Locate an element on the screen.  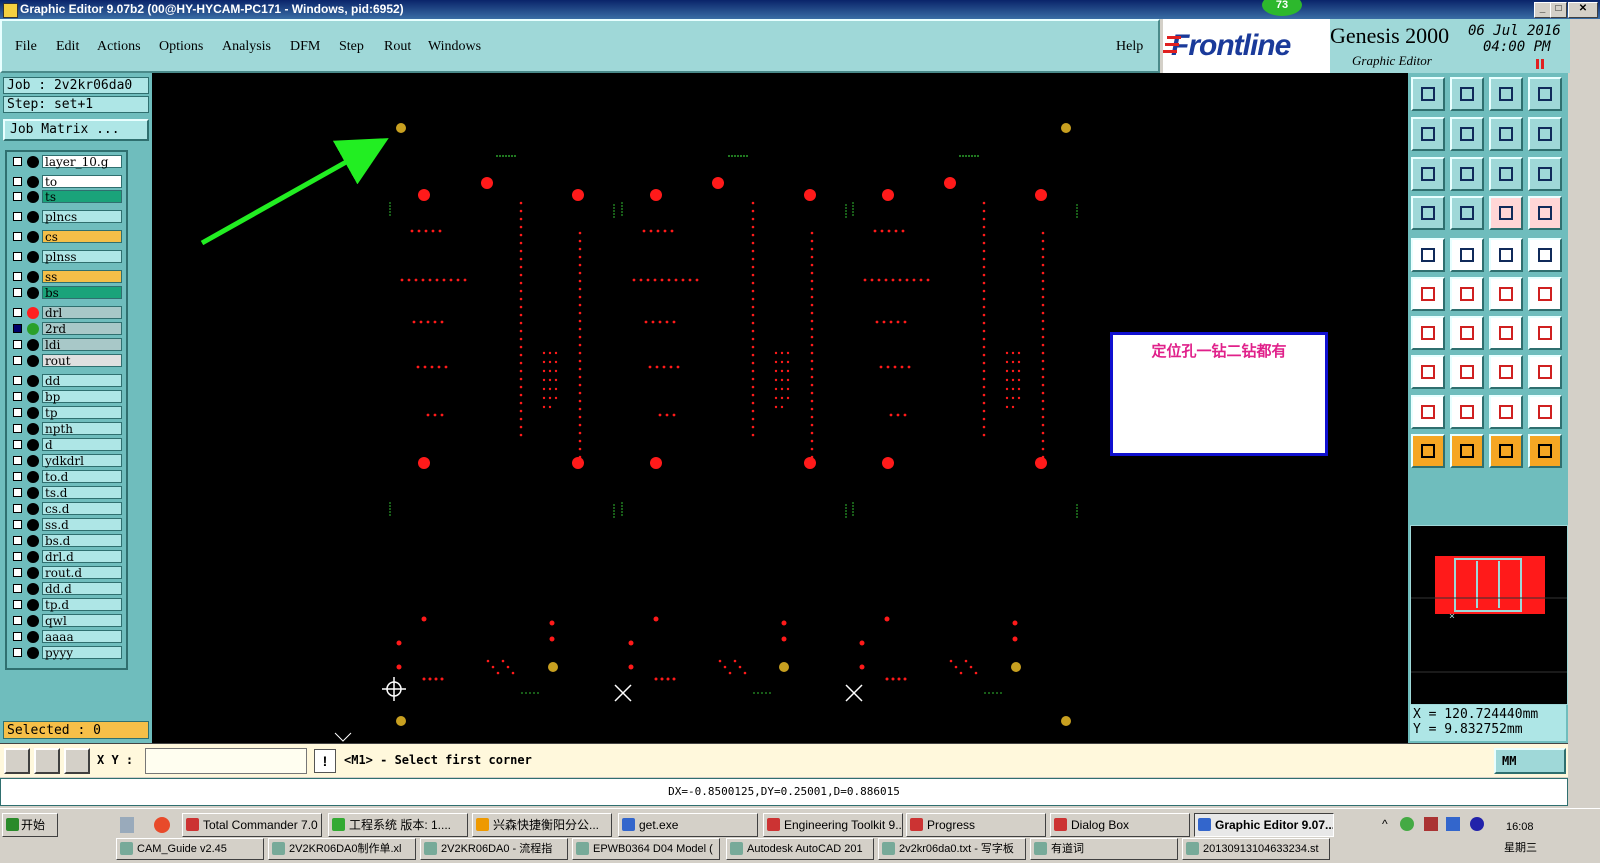
alert-icon: ! is located at coordinates (325, 761).